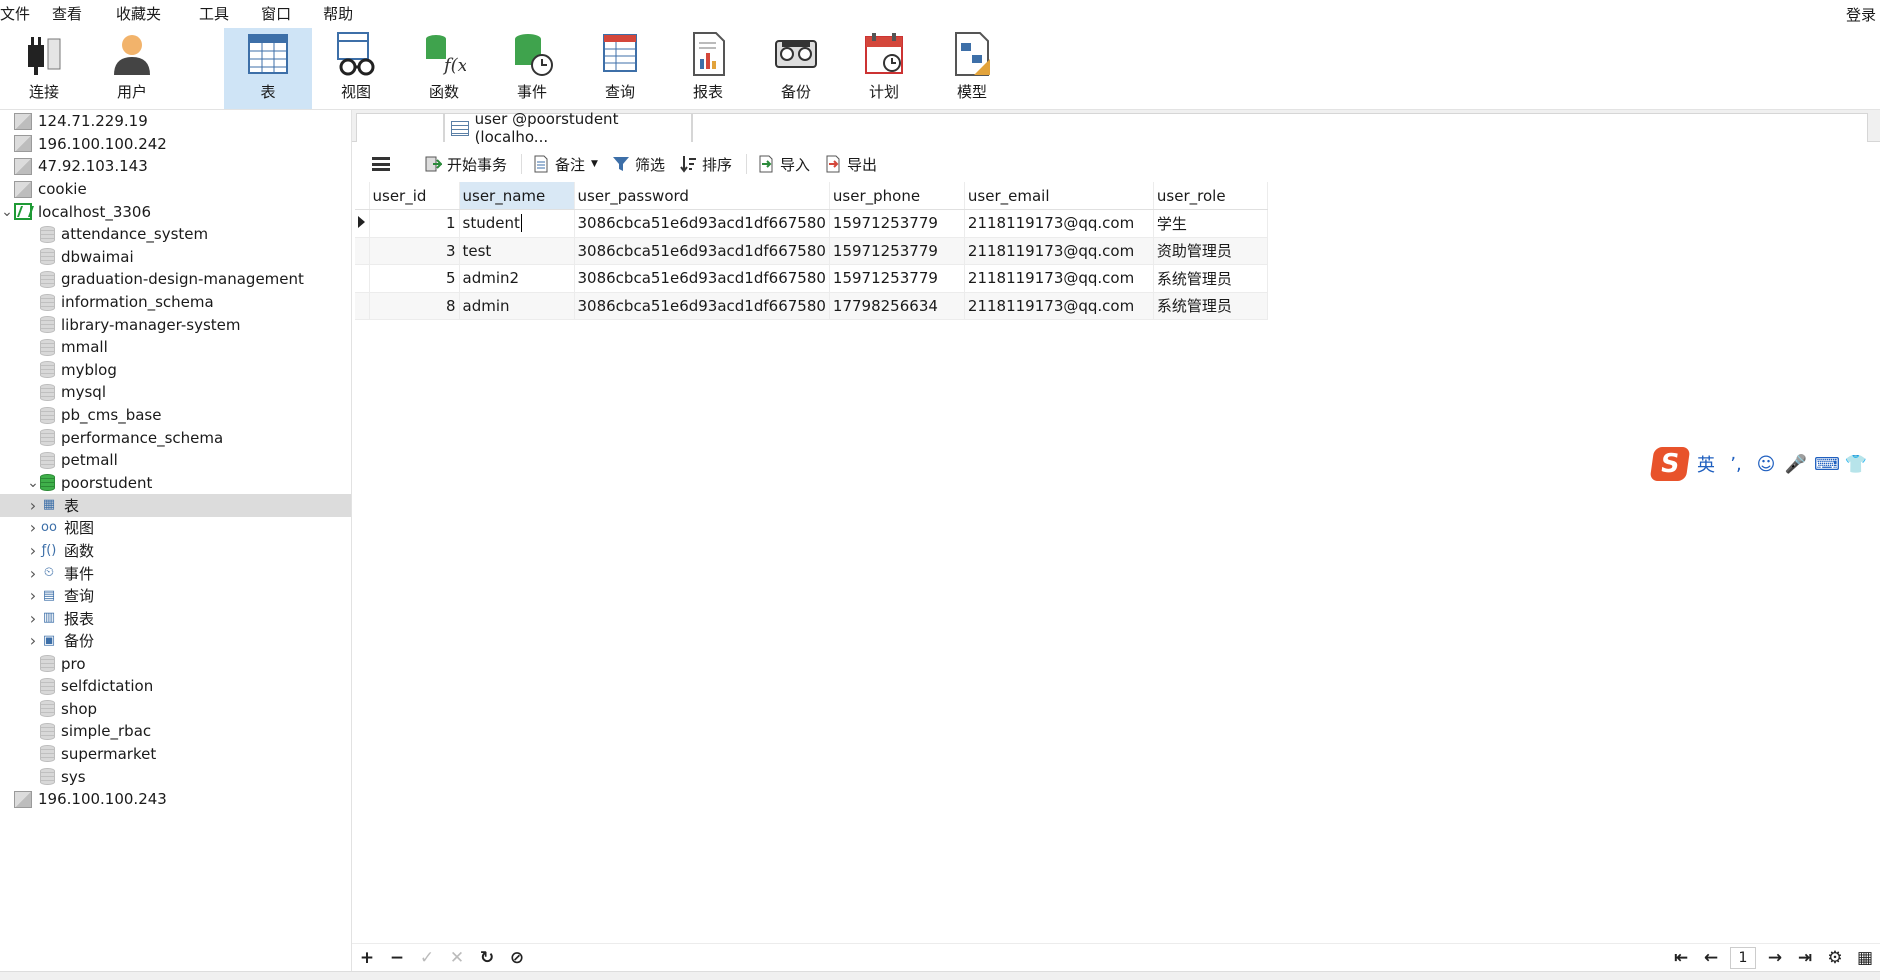 Image resolution: width=1880 pixels, height=980 pixels. I want to click on tree-item: 196.100.100.243, so click(175, 799).